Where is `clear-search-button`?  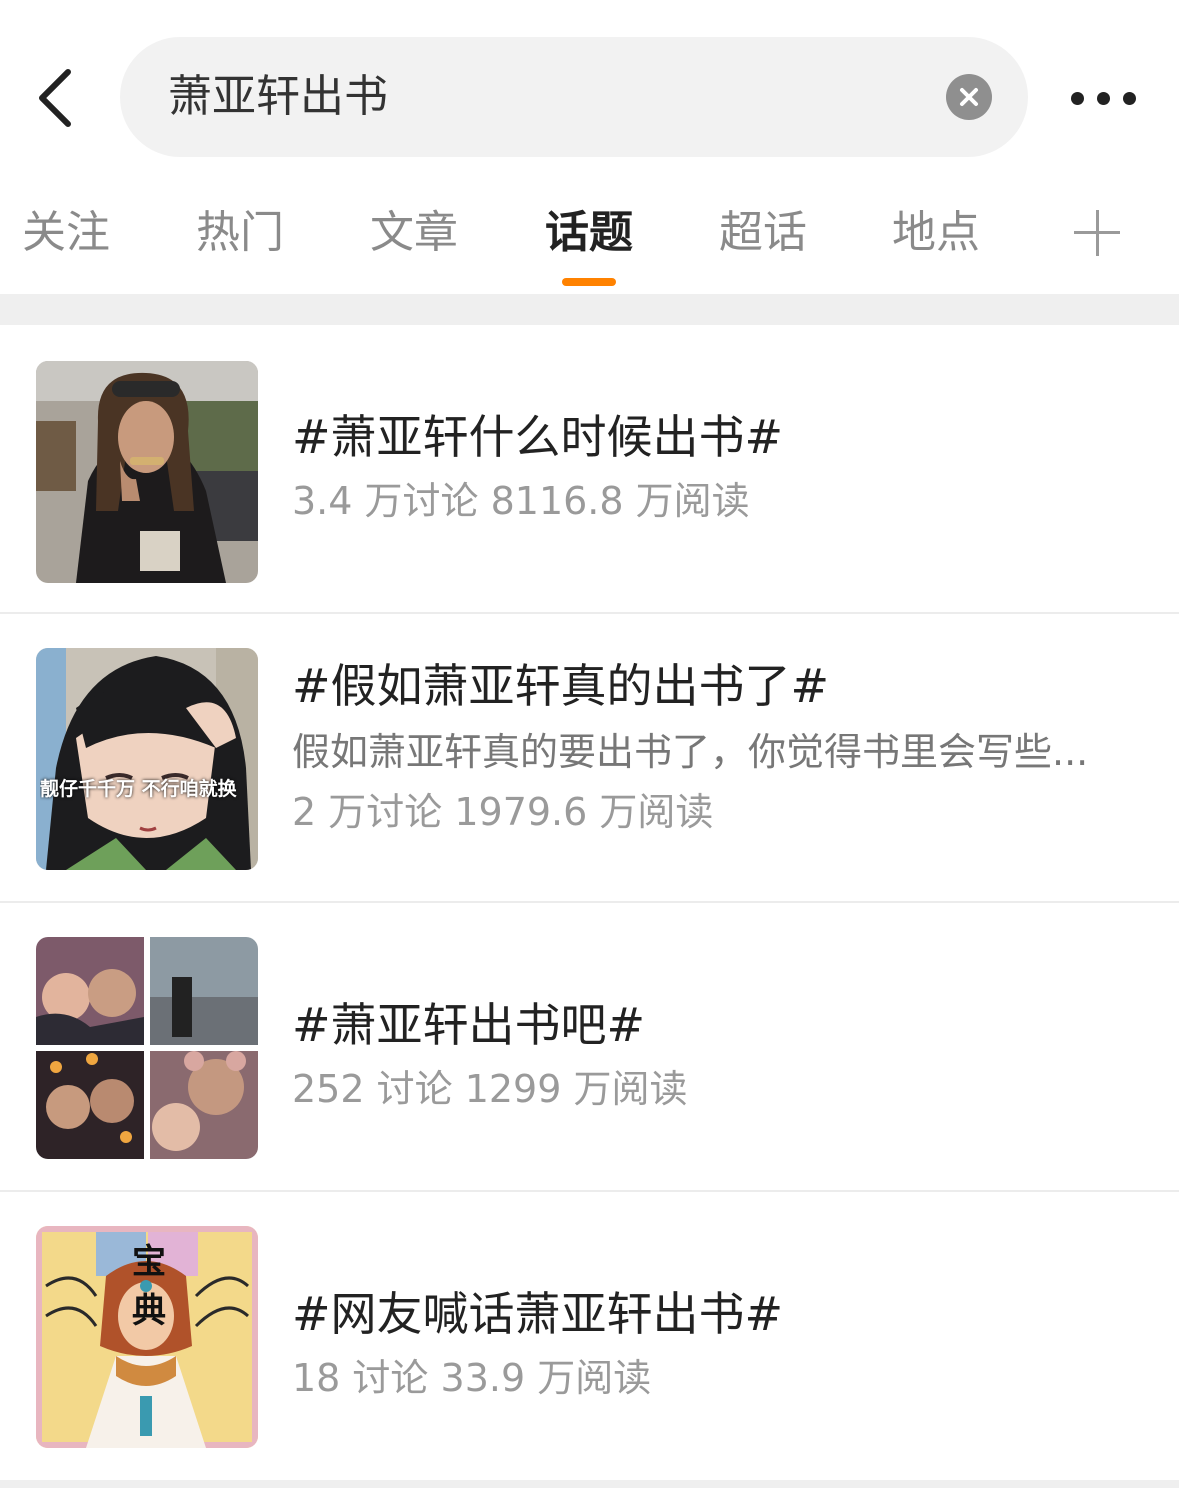
clear-search-button is located at coordinates (969, 97).